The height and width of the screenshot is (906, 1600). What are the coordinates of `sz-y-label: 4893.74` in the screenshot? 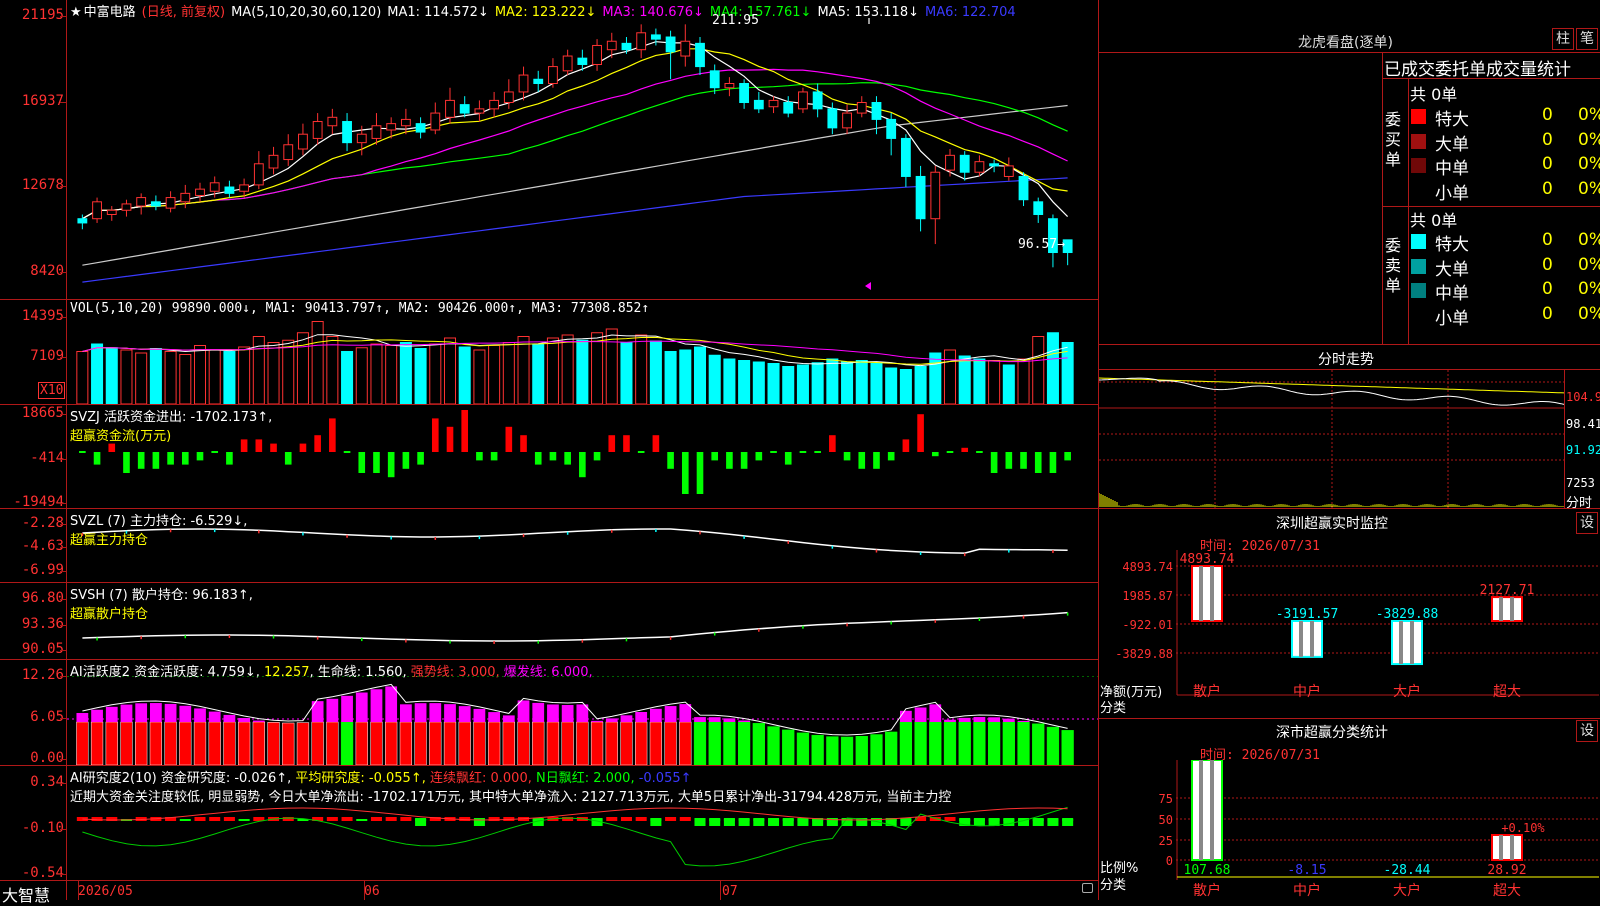 It's located at (1147, 567).